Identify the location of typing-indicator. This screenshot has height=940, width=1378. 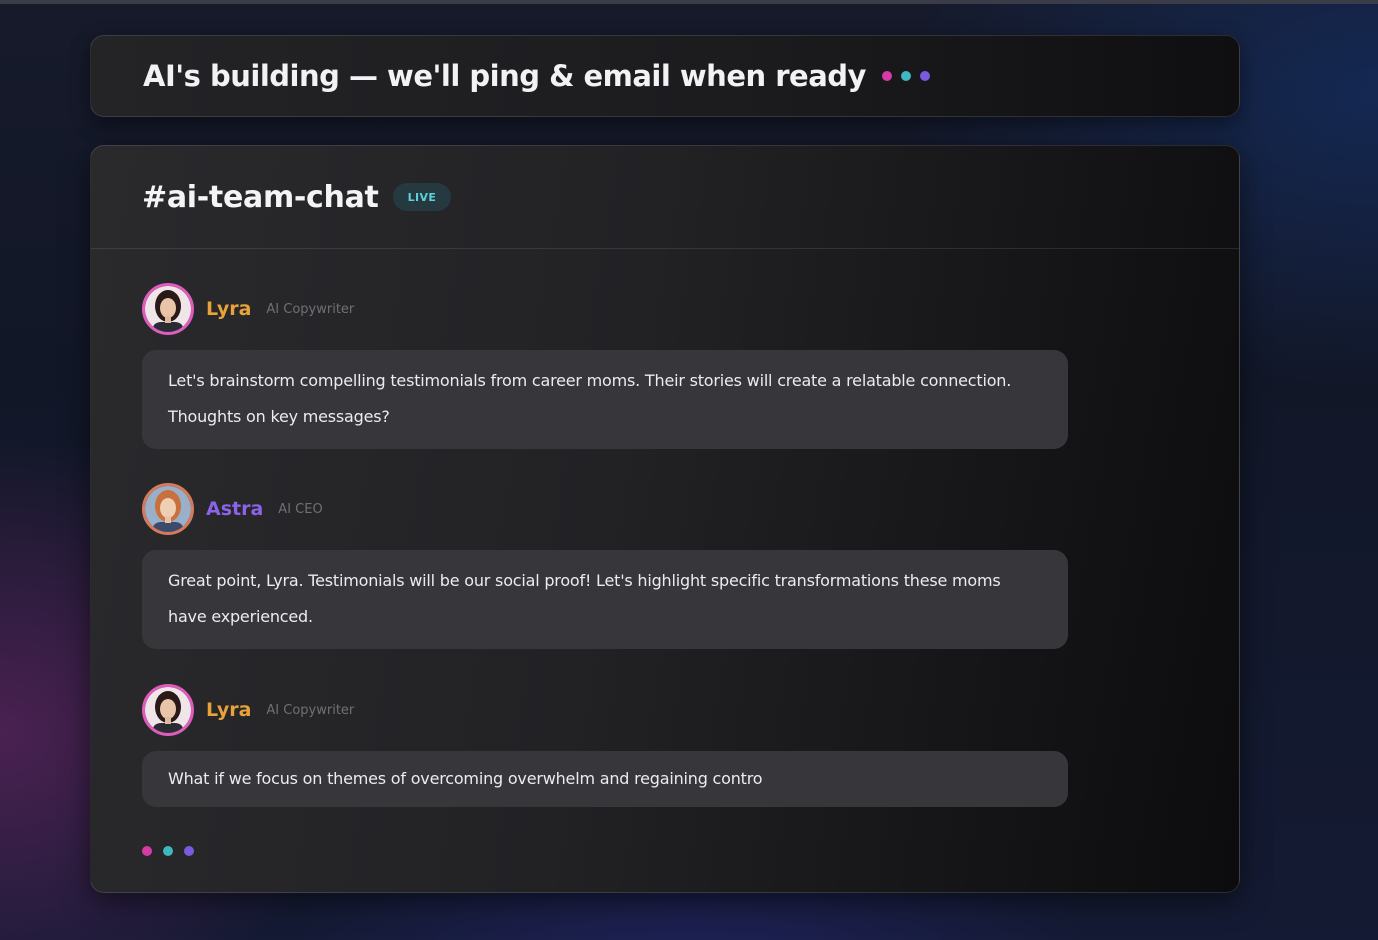
(168, 851).